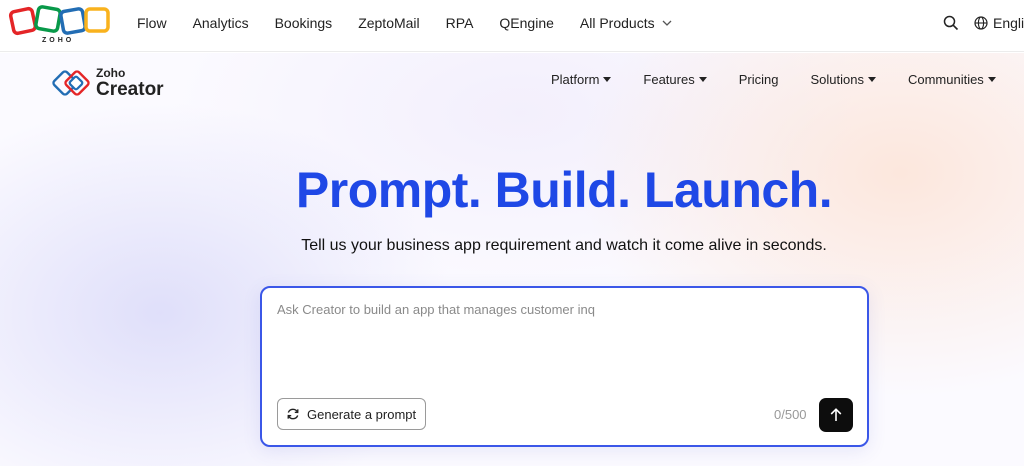  I want to click on top-nav-rpa: RPA, so click(460, 23).